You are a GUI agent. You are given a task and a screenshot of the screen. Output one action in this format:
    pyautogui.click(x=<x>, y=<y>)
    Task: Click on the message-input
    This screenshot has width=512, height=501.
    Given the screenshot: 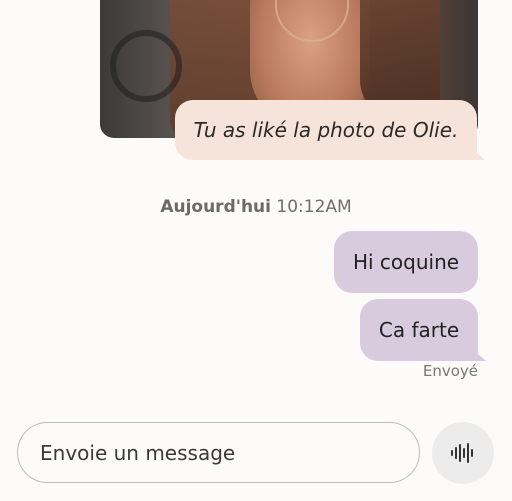 What is the action you would take?
    pyautogui.click(x=228, y=452)
    